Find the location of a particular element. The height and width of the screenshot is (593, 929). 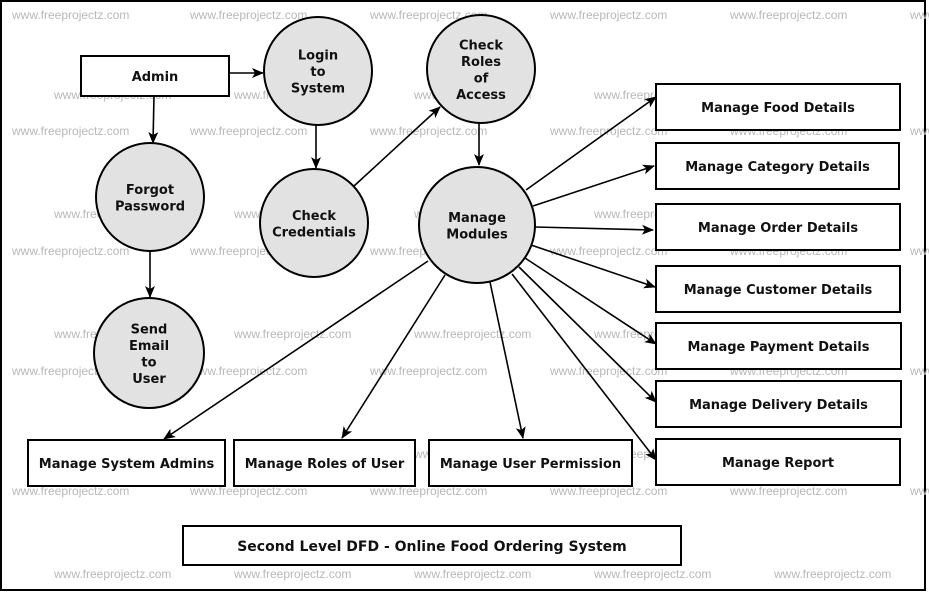

entity-admin: Admin is located at coordinates (155, 76).